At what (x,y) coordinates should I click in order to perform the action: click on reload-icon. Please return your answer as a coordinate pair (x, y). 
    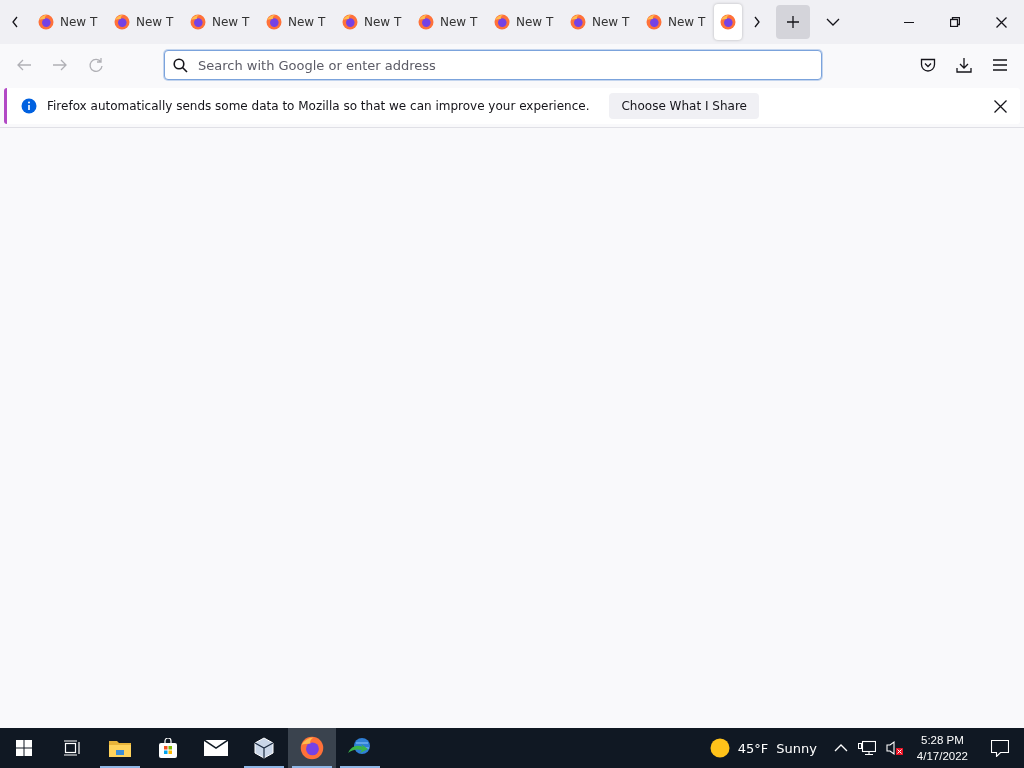
    Looking at the image, I should click on (96, 65).